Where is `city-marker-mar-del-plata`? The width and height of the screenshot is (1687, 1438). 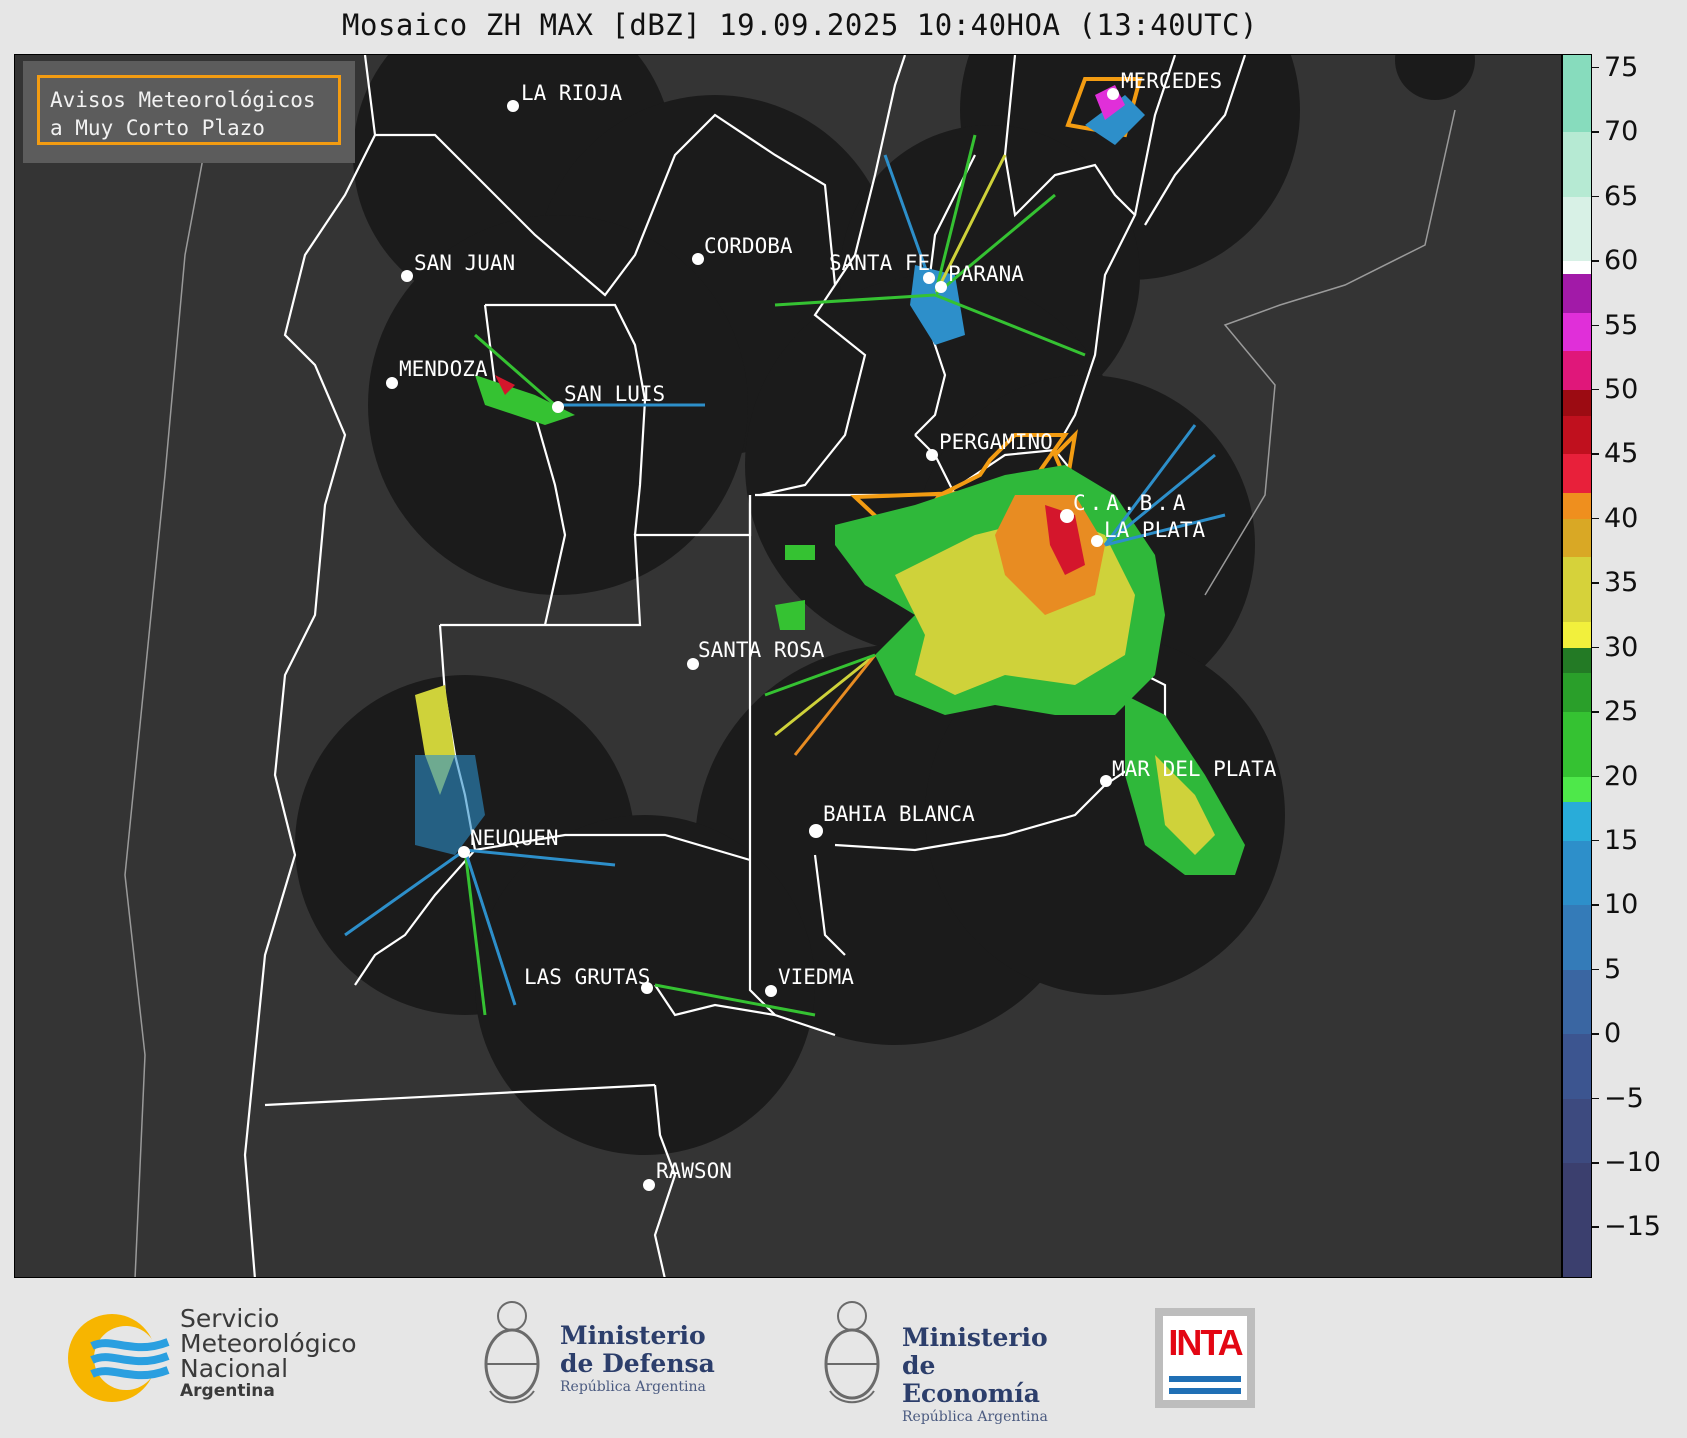
city-marker-mar-del-plata is located at coordinates (1106, 781).